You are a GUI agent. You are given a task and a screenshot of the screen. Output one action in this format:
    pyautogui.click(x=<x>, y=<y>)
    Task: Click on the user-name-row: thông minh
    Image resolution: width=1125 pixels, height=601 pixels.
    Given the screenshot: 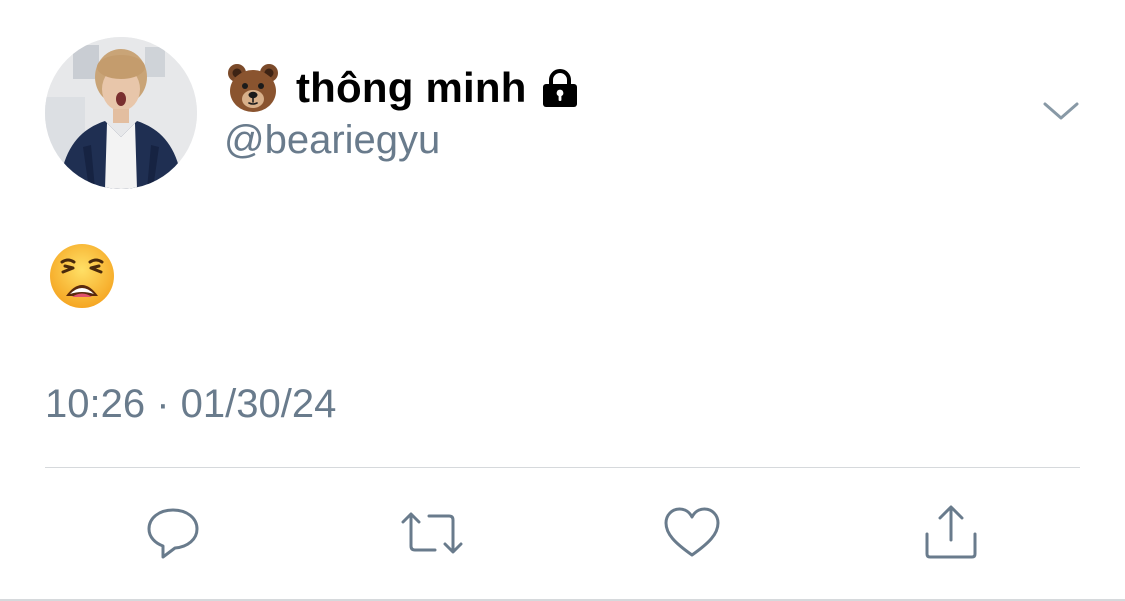 What is the action you would take?
    pyautogui.click(x=403, y=88)
    